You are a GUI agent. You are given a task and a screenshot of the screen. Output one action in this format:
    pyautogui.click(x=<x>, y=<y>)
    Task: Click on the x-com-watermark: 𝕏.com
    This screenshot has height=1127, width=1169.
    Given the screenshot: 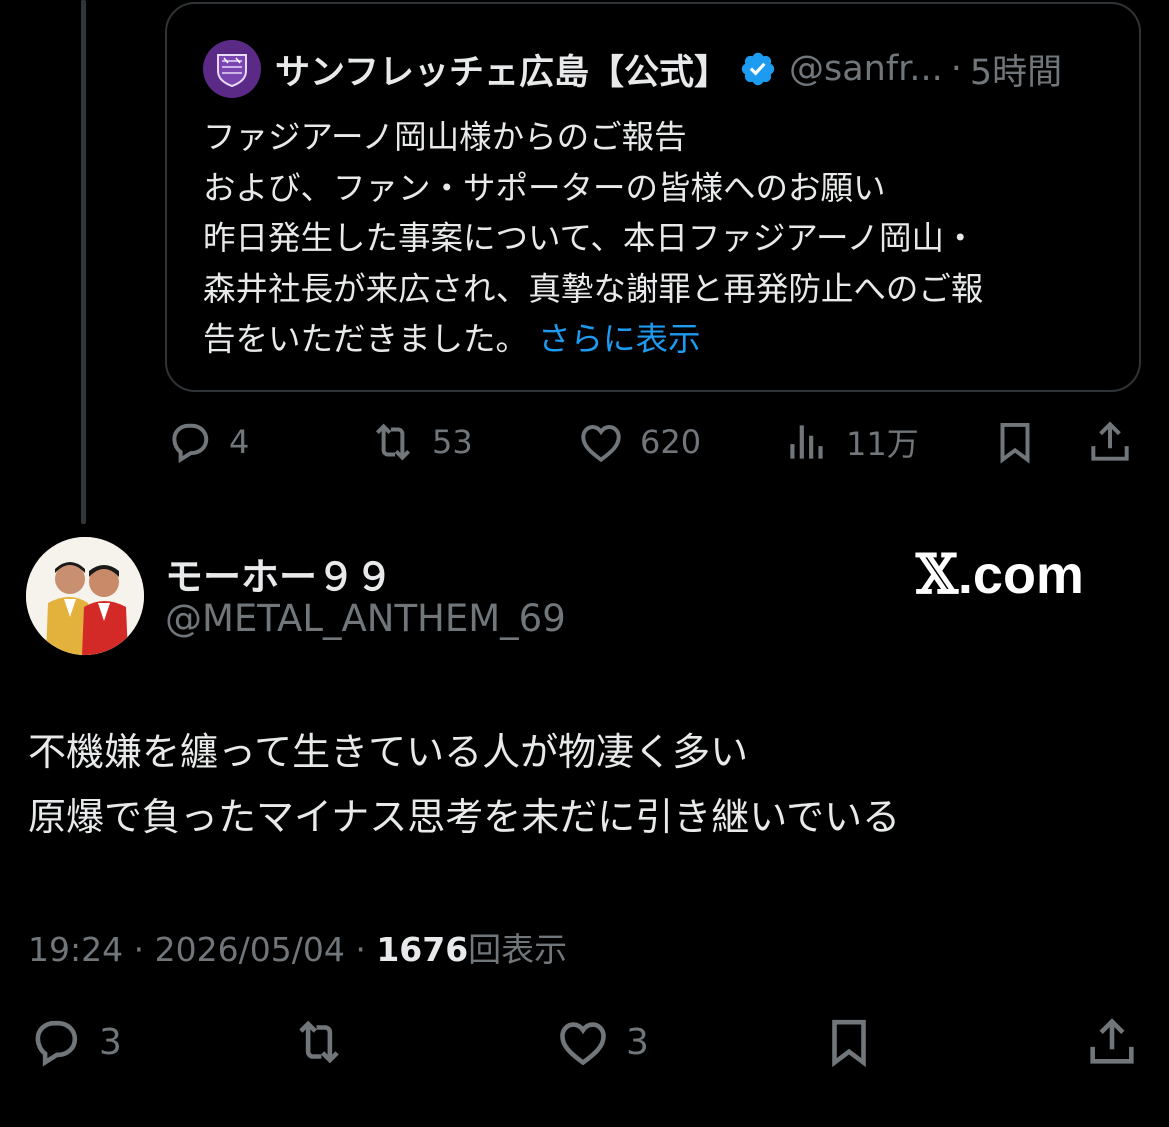 What is the action you would take?
    pyautogui.click(x=1000, y=574)
    